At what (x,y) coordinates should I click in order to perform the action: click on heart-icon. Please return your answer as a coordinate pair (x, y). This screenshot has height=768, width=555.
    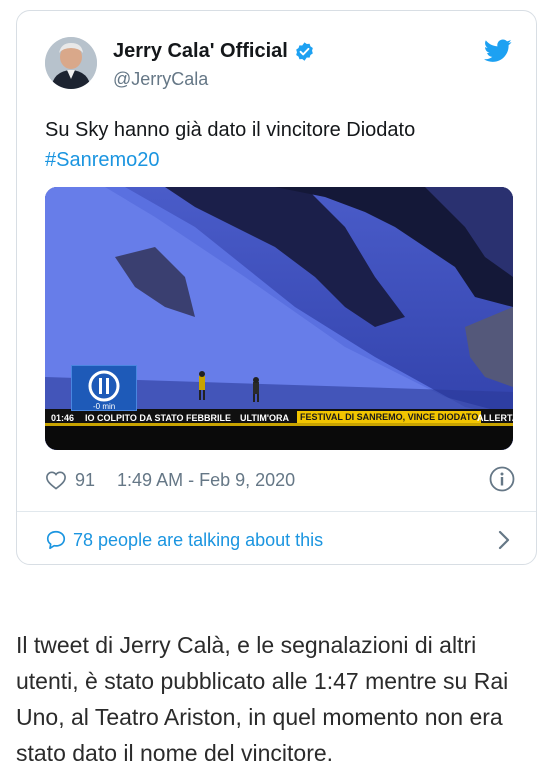
    Looking at the image, I should click on (56, 480).